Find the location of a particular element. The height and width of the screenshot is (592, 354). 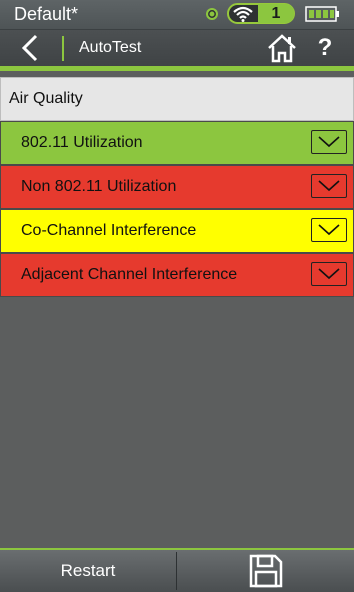

test-row-adjacent-channel-interference: Adjacent Channel Interference is located at coordinates (177, 275).